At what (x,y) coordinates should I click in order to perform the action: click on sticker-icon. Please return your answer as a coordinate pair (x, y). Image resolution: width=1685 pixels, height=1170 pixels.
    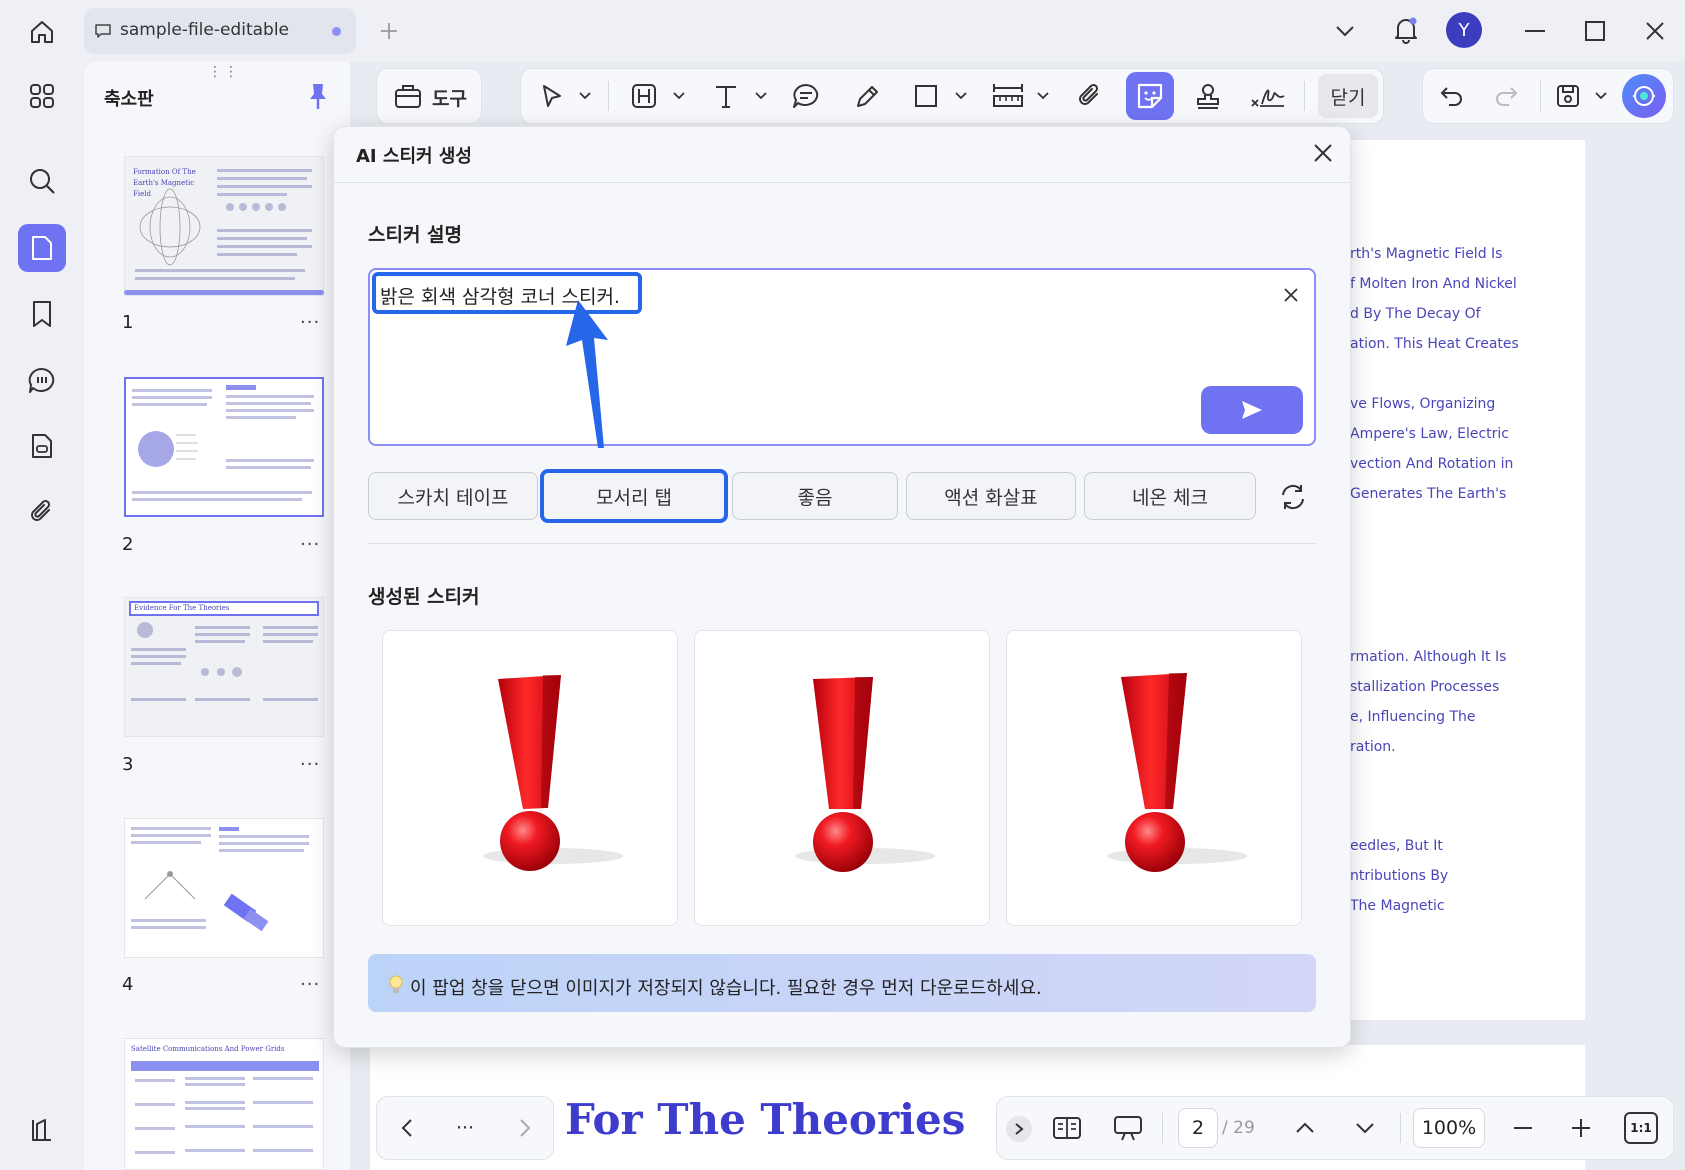
    Looking at the image, I should click on (1150, 96).